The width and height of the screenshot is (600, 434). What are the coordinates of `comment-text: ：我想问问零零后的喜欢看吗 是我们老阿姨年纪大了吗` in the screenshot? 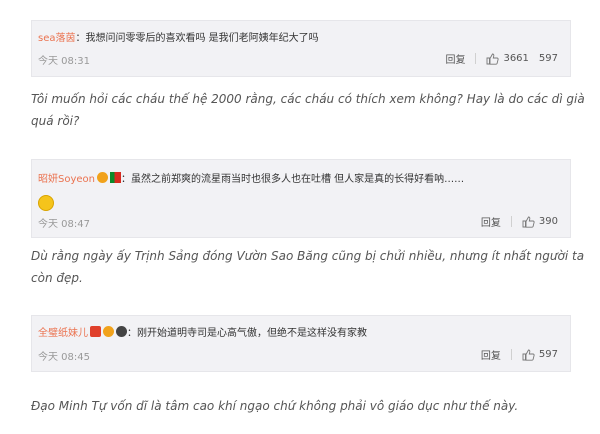 It's located at (197, 38).